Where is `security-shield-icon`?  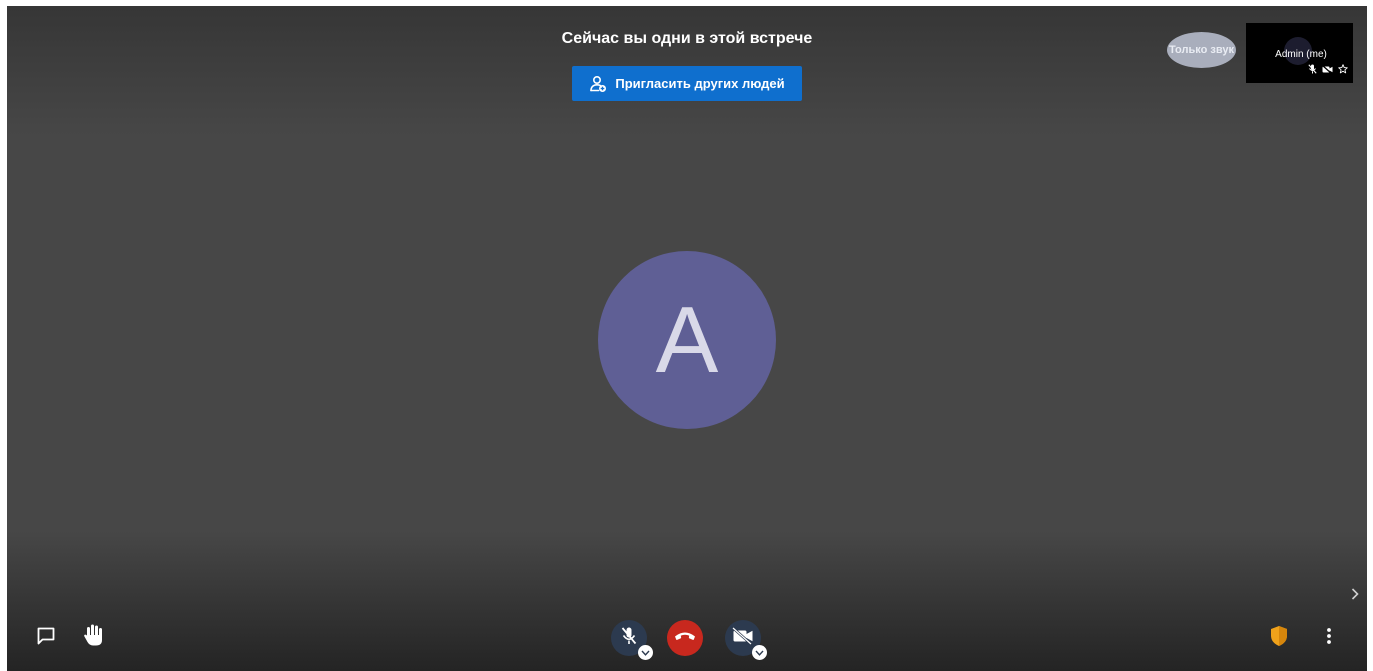
security-shield-icon is located at coordinates (1279, 638).